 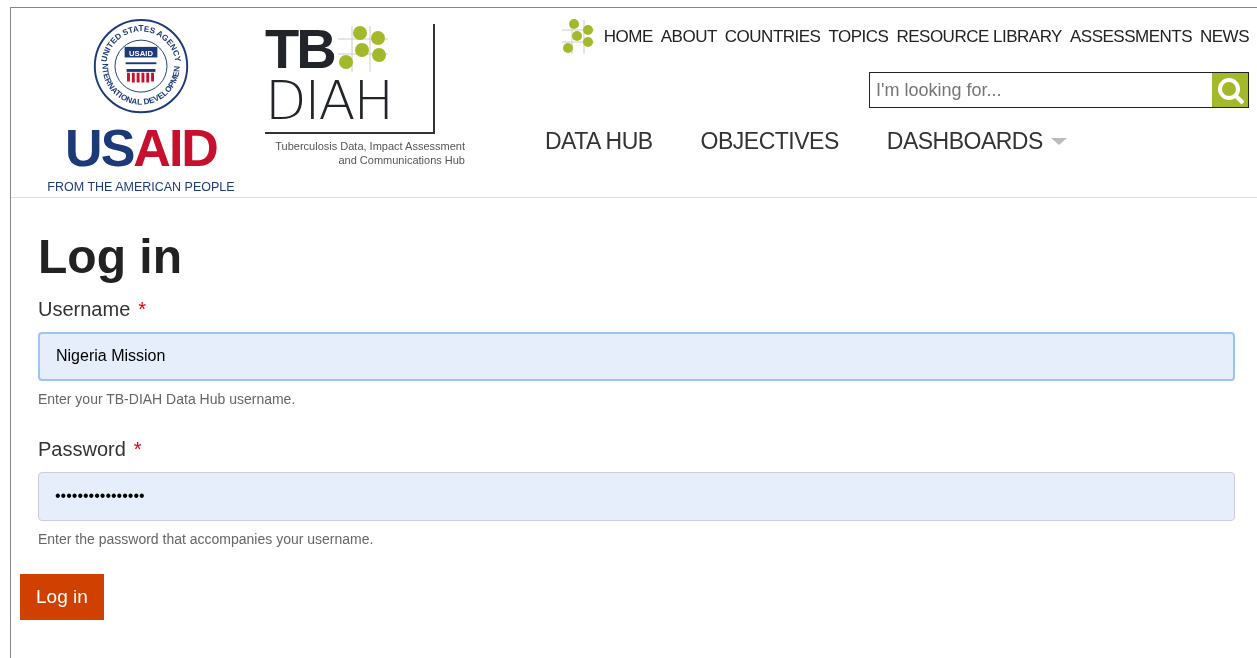 What do you see at coordinates (82, 449) in the screenshot?
I see `field-label: Password` at bounding box center [82, 449].